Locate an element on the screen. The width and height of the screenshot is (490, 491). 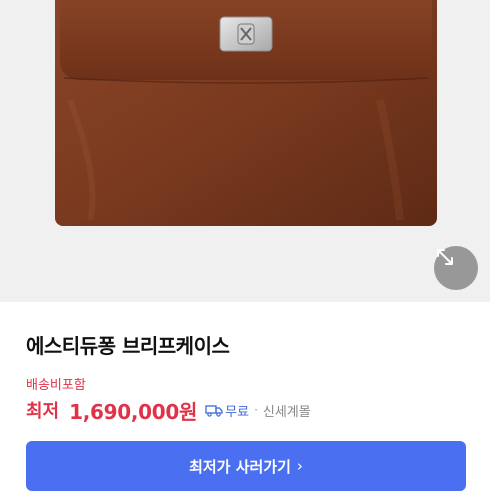
price-prefix: 최저 is located at coordinates (43, 411).